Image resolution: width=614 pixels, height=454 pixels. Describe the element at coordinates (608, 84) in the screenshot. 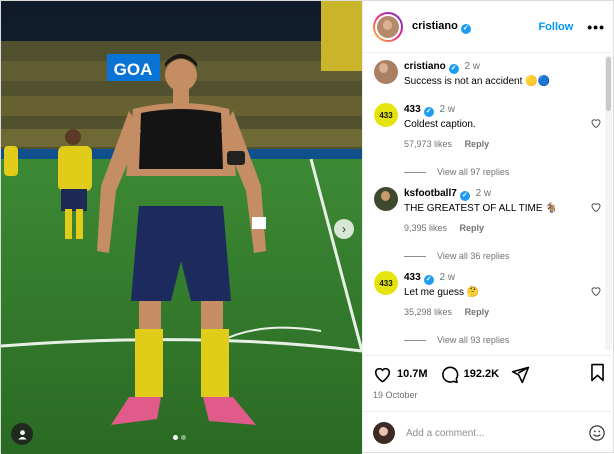

I see `scrollbar-thumb` at that location.